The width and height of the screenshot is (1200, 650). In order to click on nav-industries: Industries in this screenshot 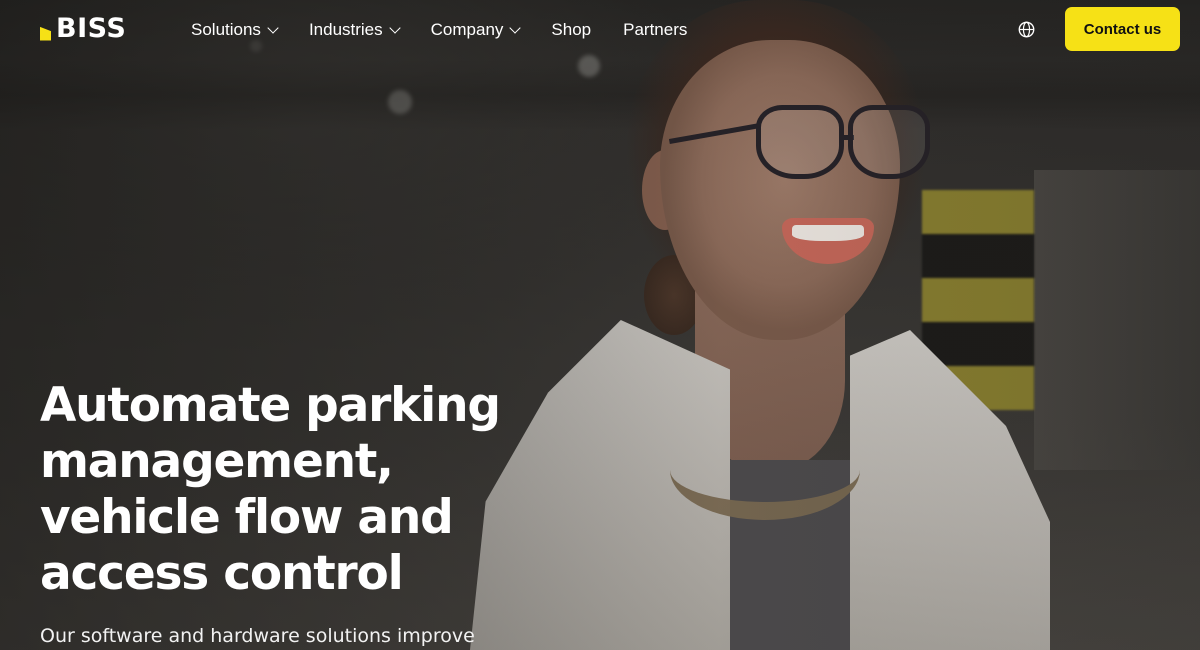, I will do `click(354, 30)`.